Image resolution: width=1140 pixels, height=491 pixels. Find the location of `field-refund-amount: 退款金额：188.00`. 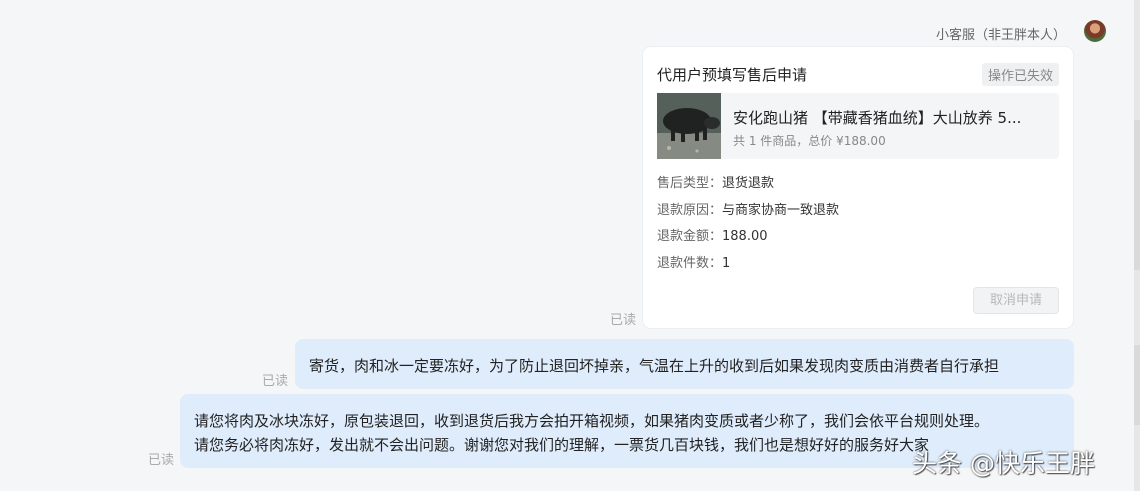

field-refund-amount: 退款金额：188.00 is located at coordinates (712, 234).